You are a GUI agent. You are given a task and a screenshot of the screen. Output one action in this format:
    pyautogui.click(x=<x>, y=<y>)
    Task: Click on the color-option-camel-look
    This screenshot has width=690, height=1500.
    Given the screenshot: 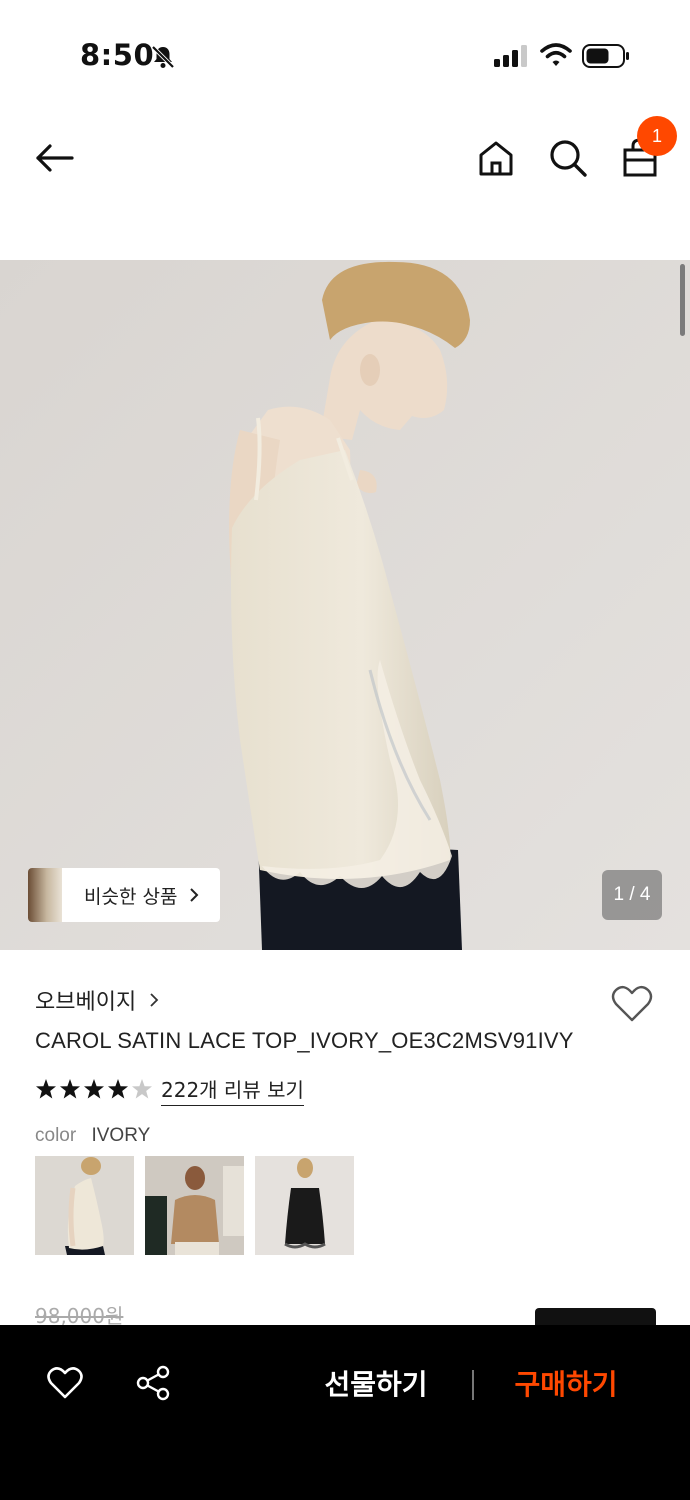 What is the action you would take?
    pyautogui.click(x=194, y=1205)
    